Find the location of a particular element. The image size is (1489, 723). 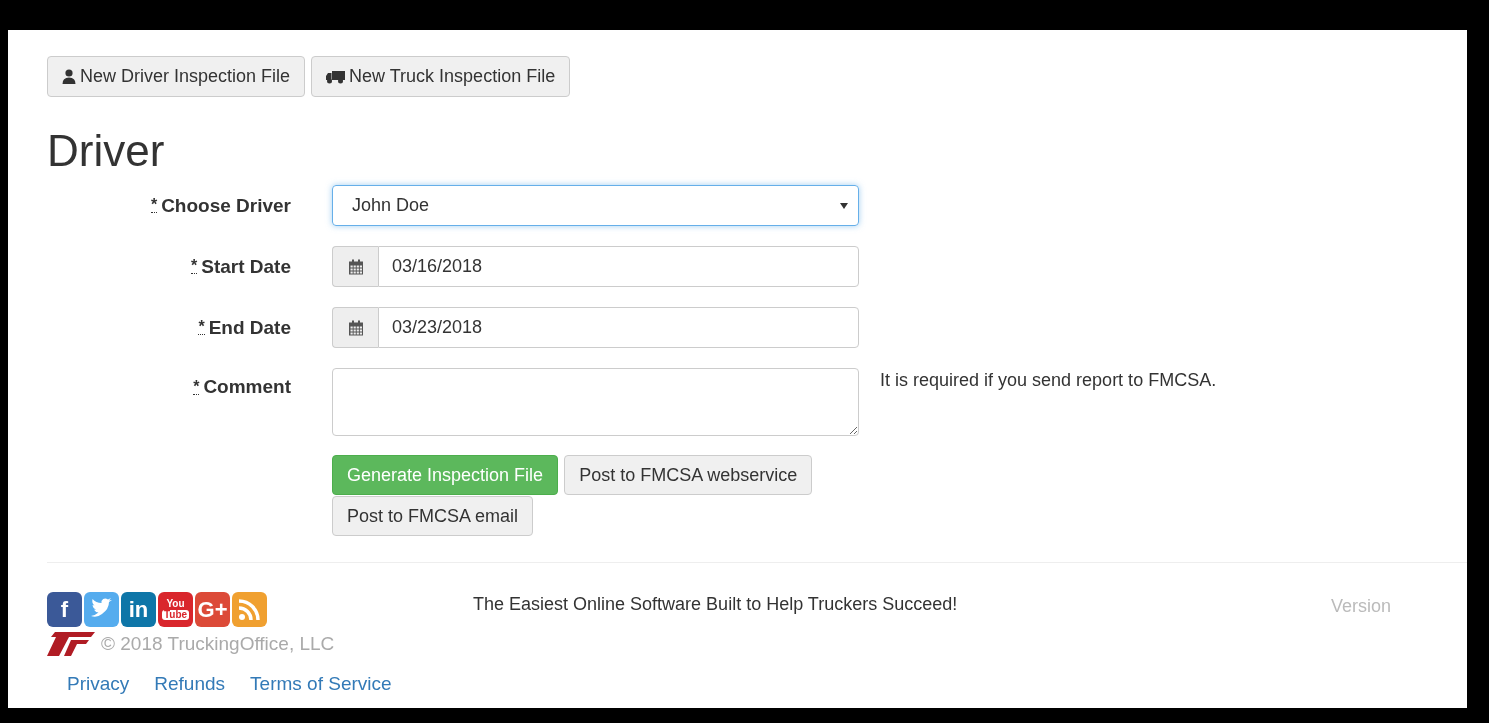

new-file-button: New Truck Inspection File is located at coordinates (441, 76).